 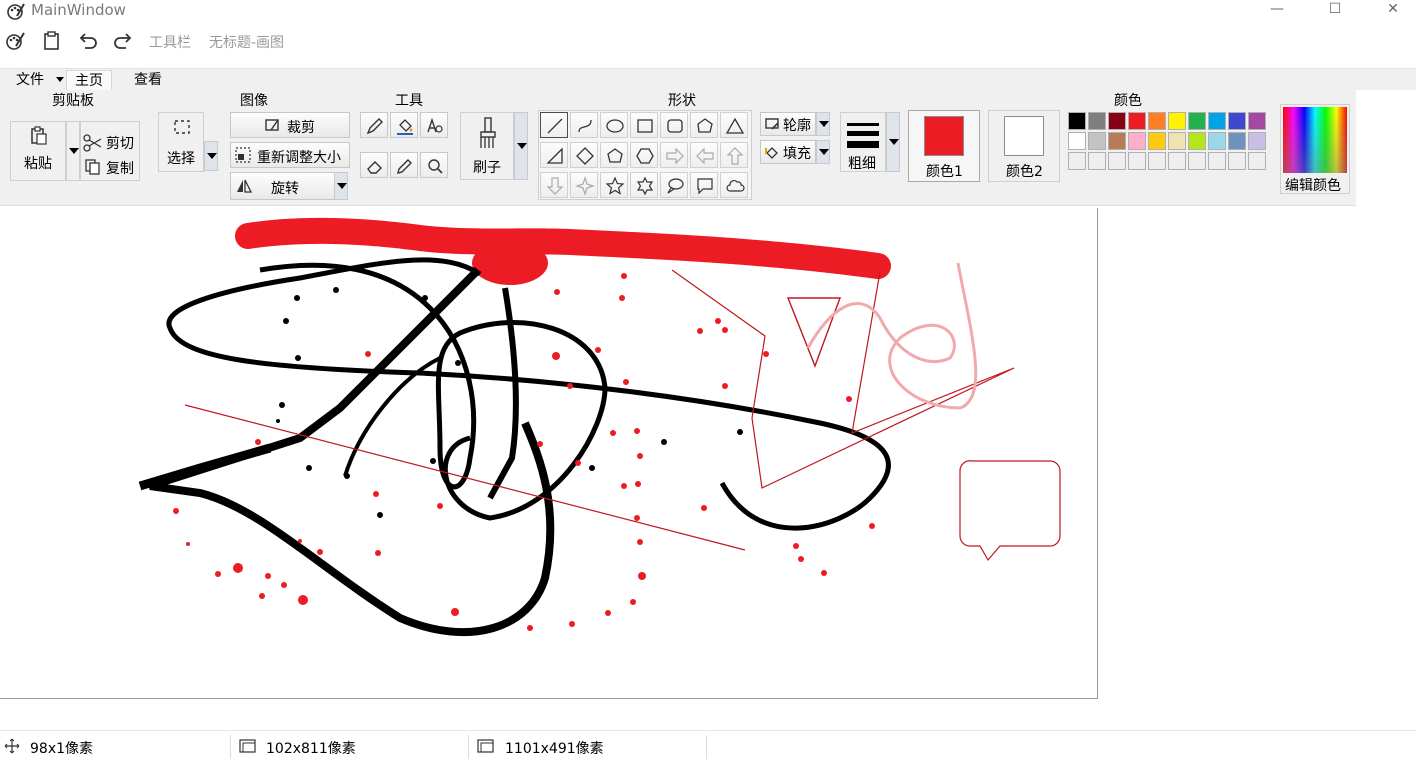 I want to click on cut-button: 剪切, so click(x=120, y=143).